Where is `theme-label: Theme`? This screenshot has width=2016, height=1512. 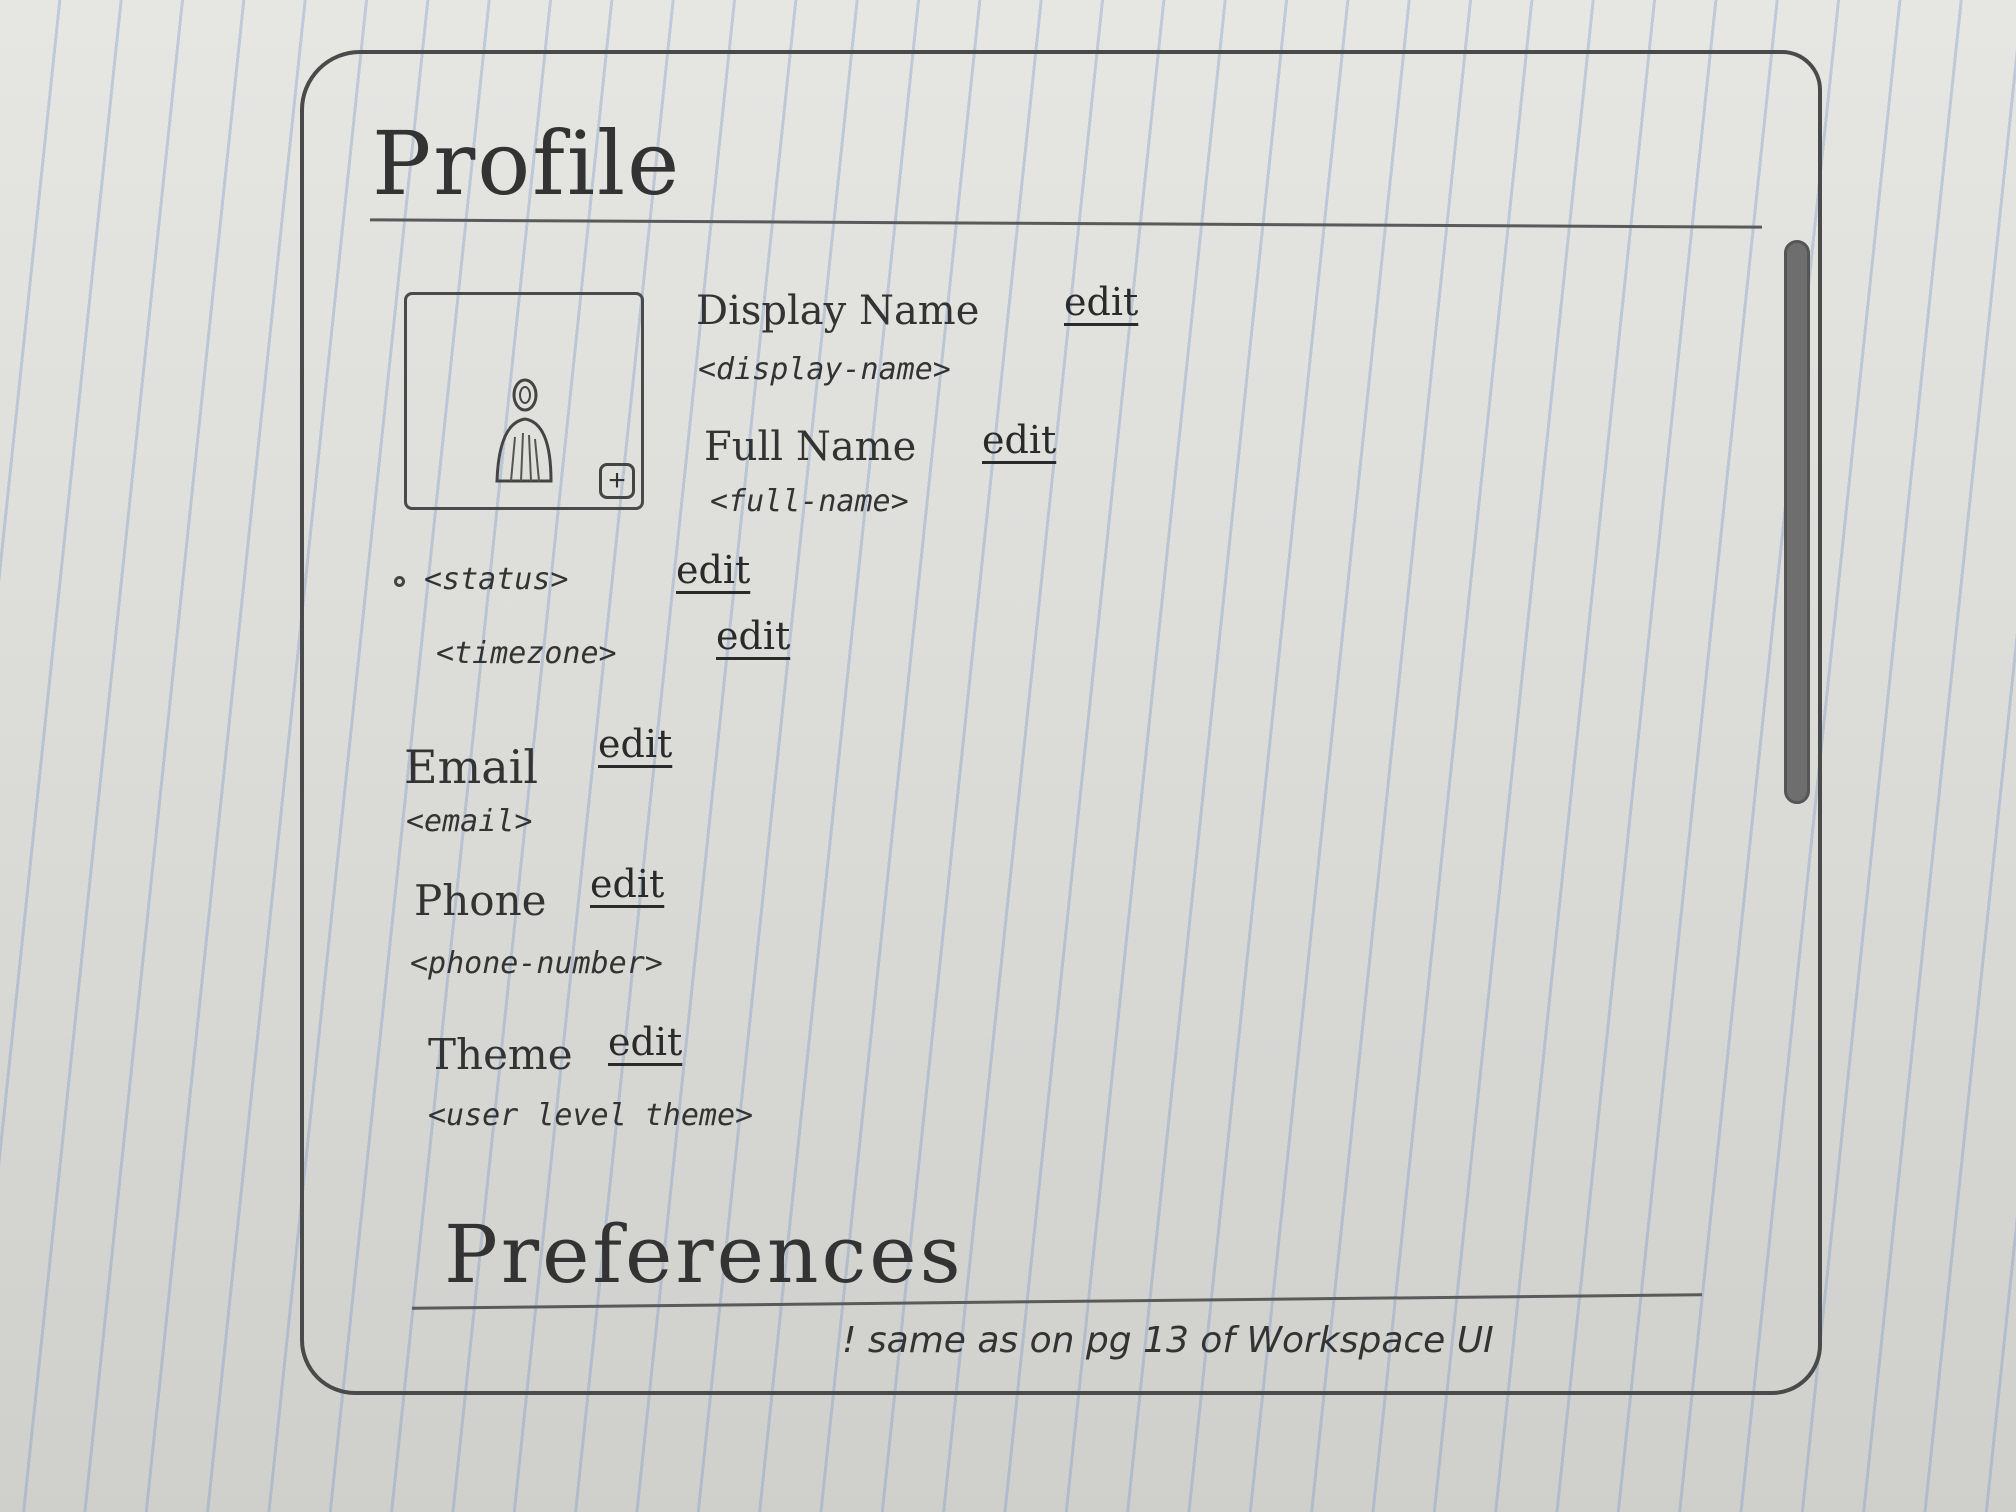 theme-label: Theme is located at coordinates (500, 1054).